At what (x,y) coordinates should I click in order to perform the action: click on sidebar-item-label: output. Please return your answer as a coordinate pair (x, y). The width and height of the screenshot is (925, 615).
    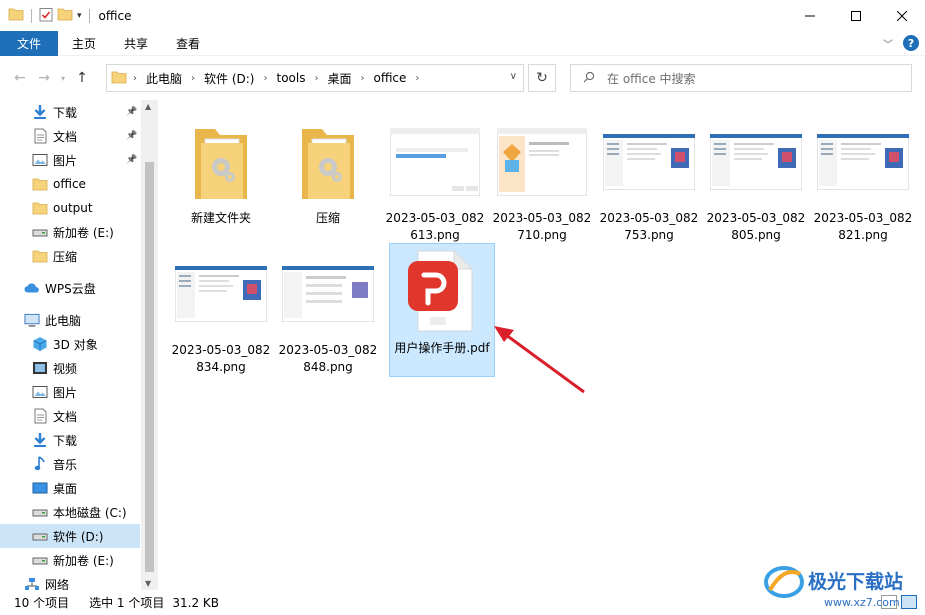
    Looking at the image, I should click on (73, 208).